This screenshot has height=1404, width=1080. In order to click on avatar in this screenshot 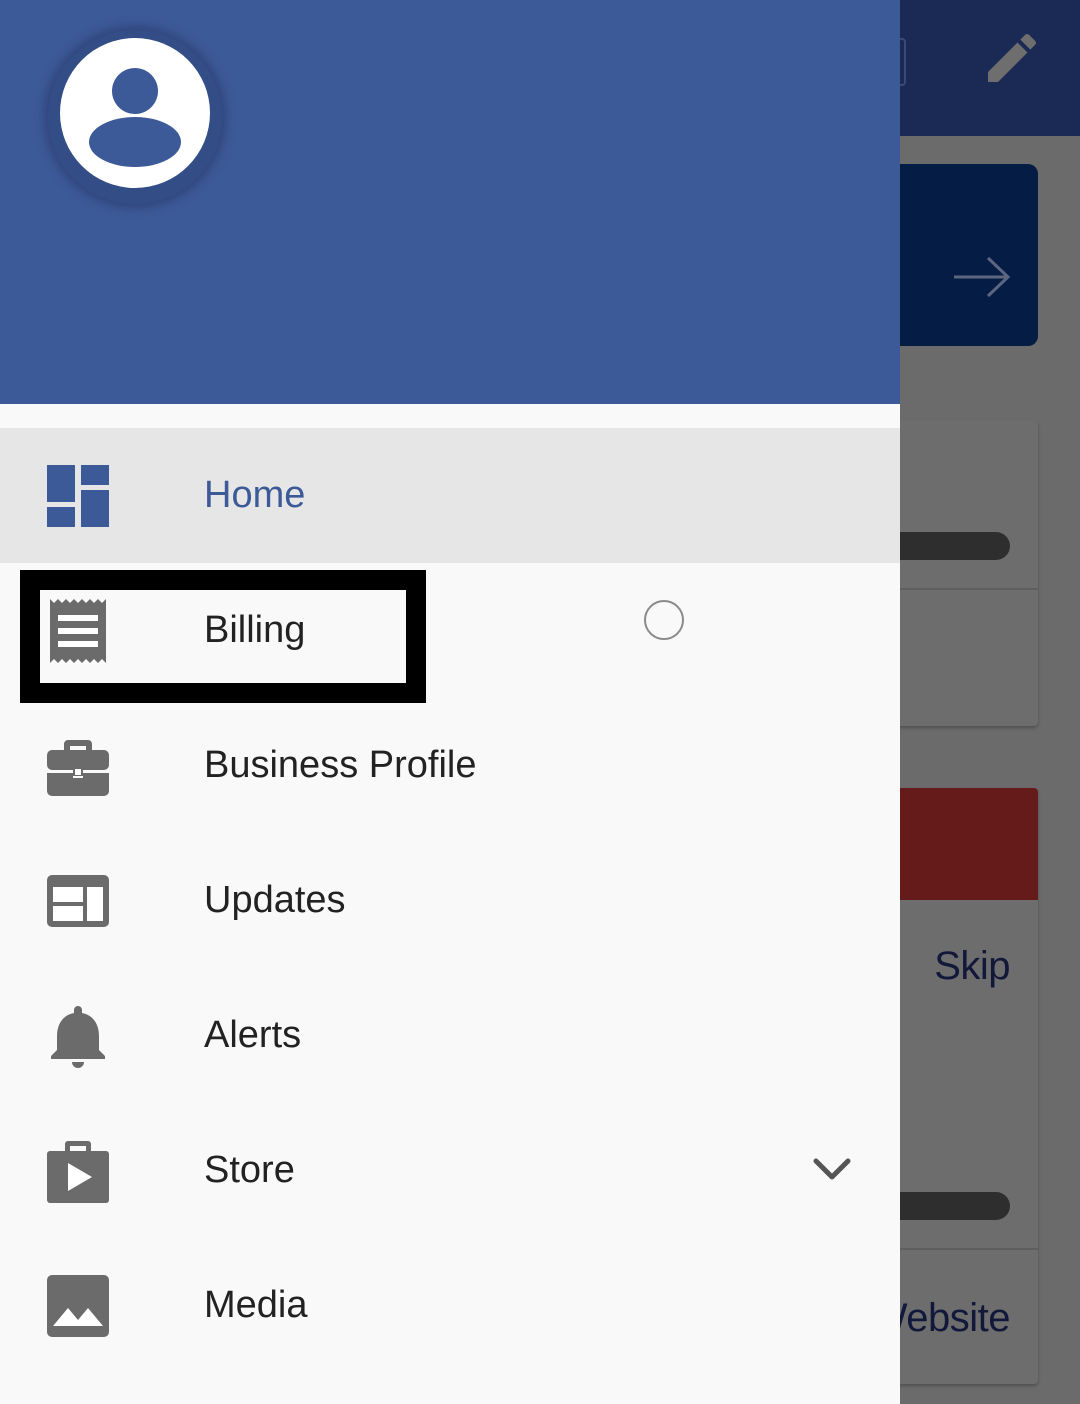, I will do `click(135, 117)`.